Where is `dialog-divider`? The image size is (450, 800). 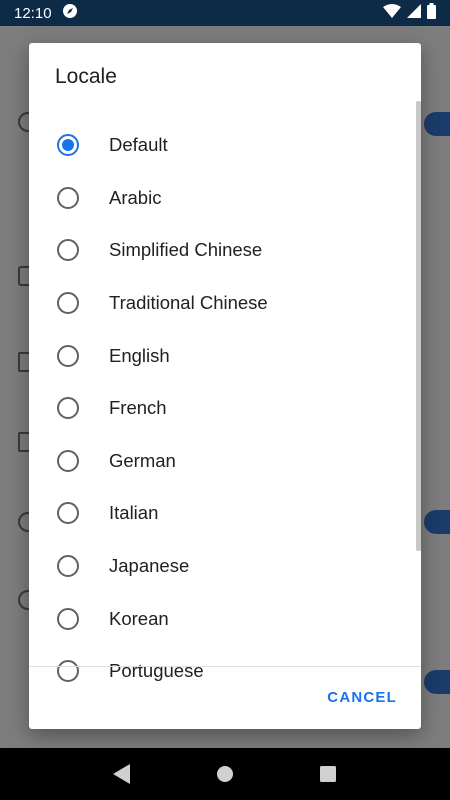 dialog-divider is located at coordinates (225, 666).